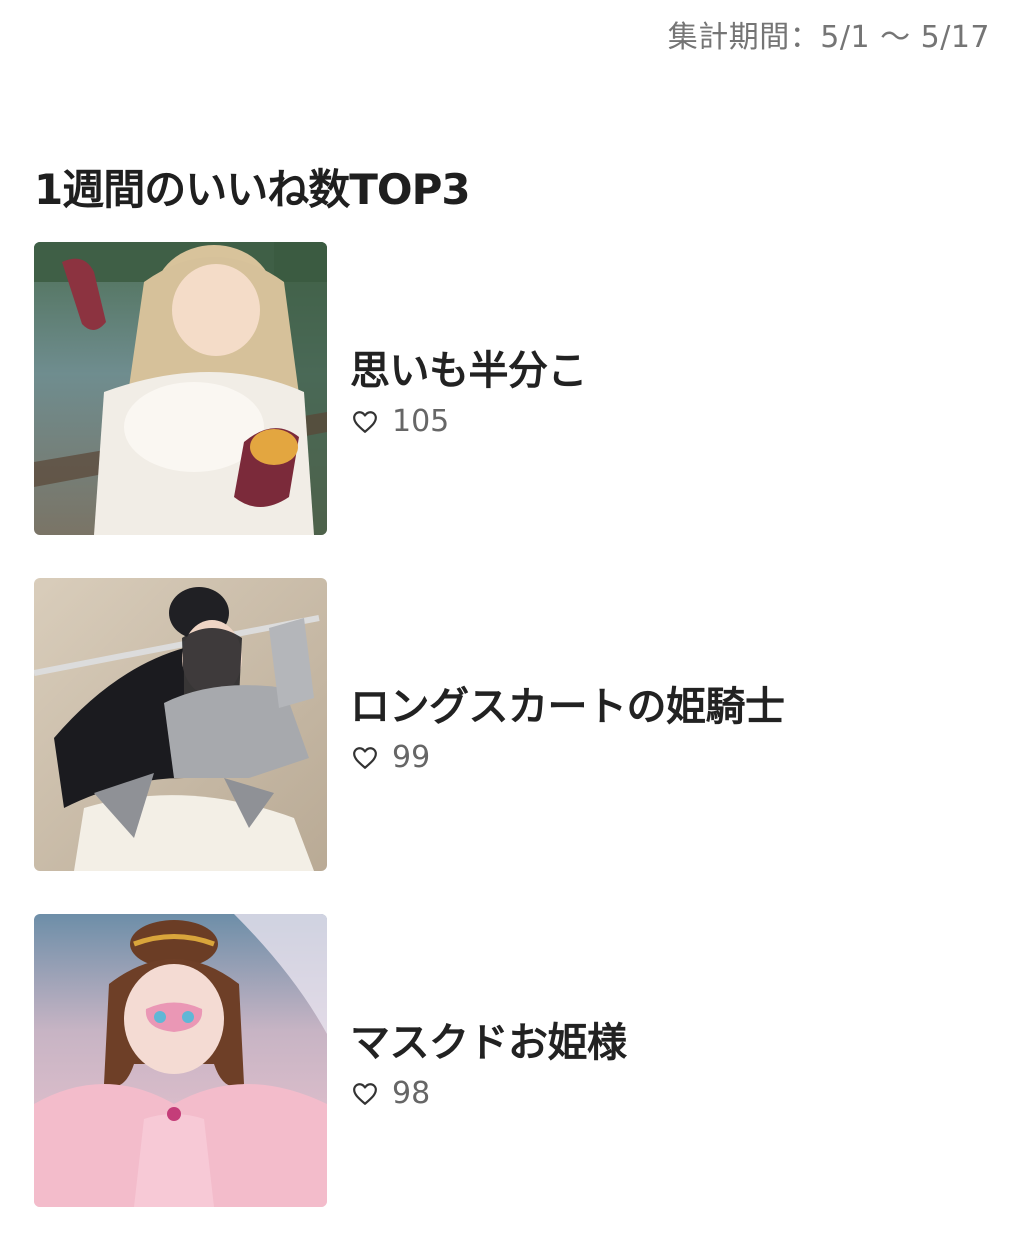 The image size is (1024, 1250). I want to click on artwork-title: 思いも半分こ, so click(469, 367).